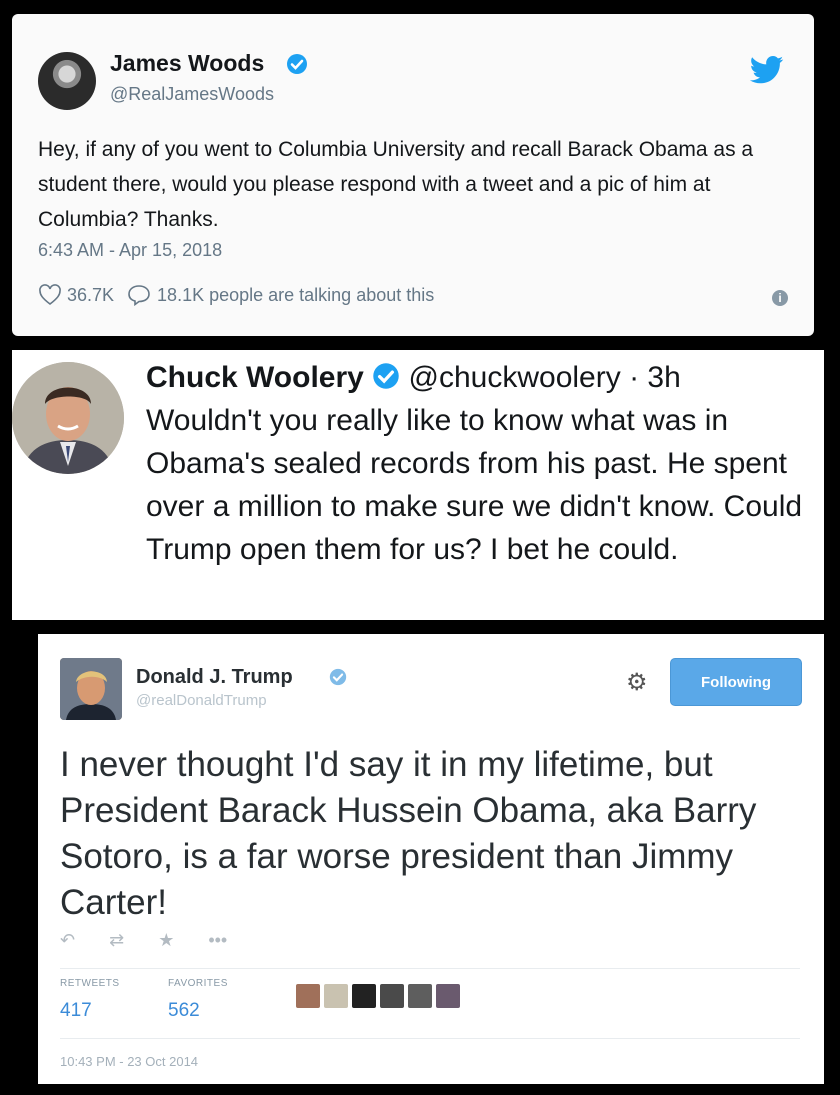 The height and width of the screenshot is (1095, 840). Describe the element at coordinates (515, 377) in the screenshot. I see `author-handle: @chuckwoolery` at that location.